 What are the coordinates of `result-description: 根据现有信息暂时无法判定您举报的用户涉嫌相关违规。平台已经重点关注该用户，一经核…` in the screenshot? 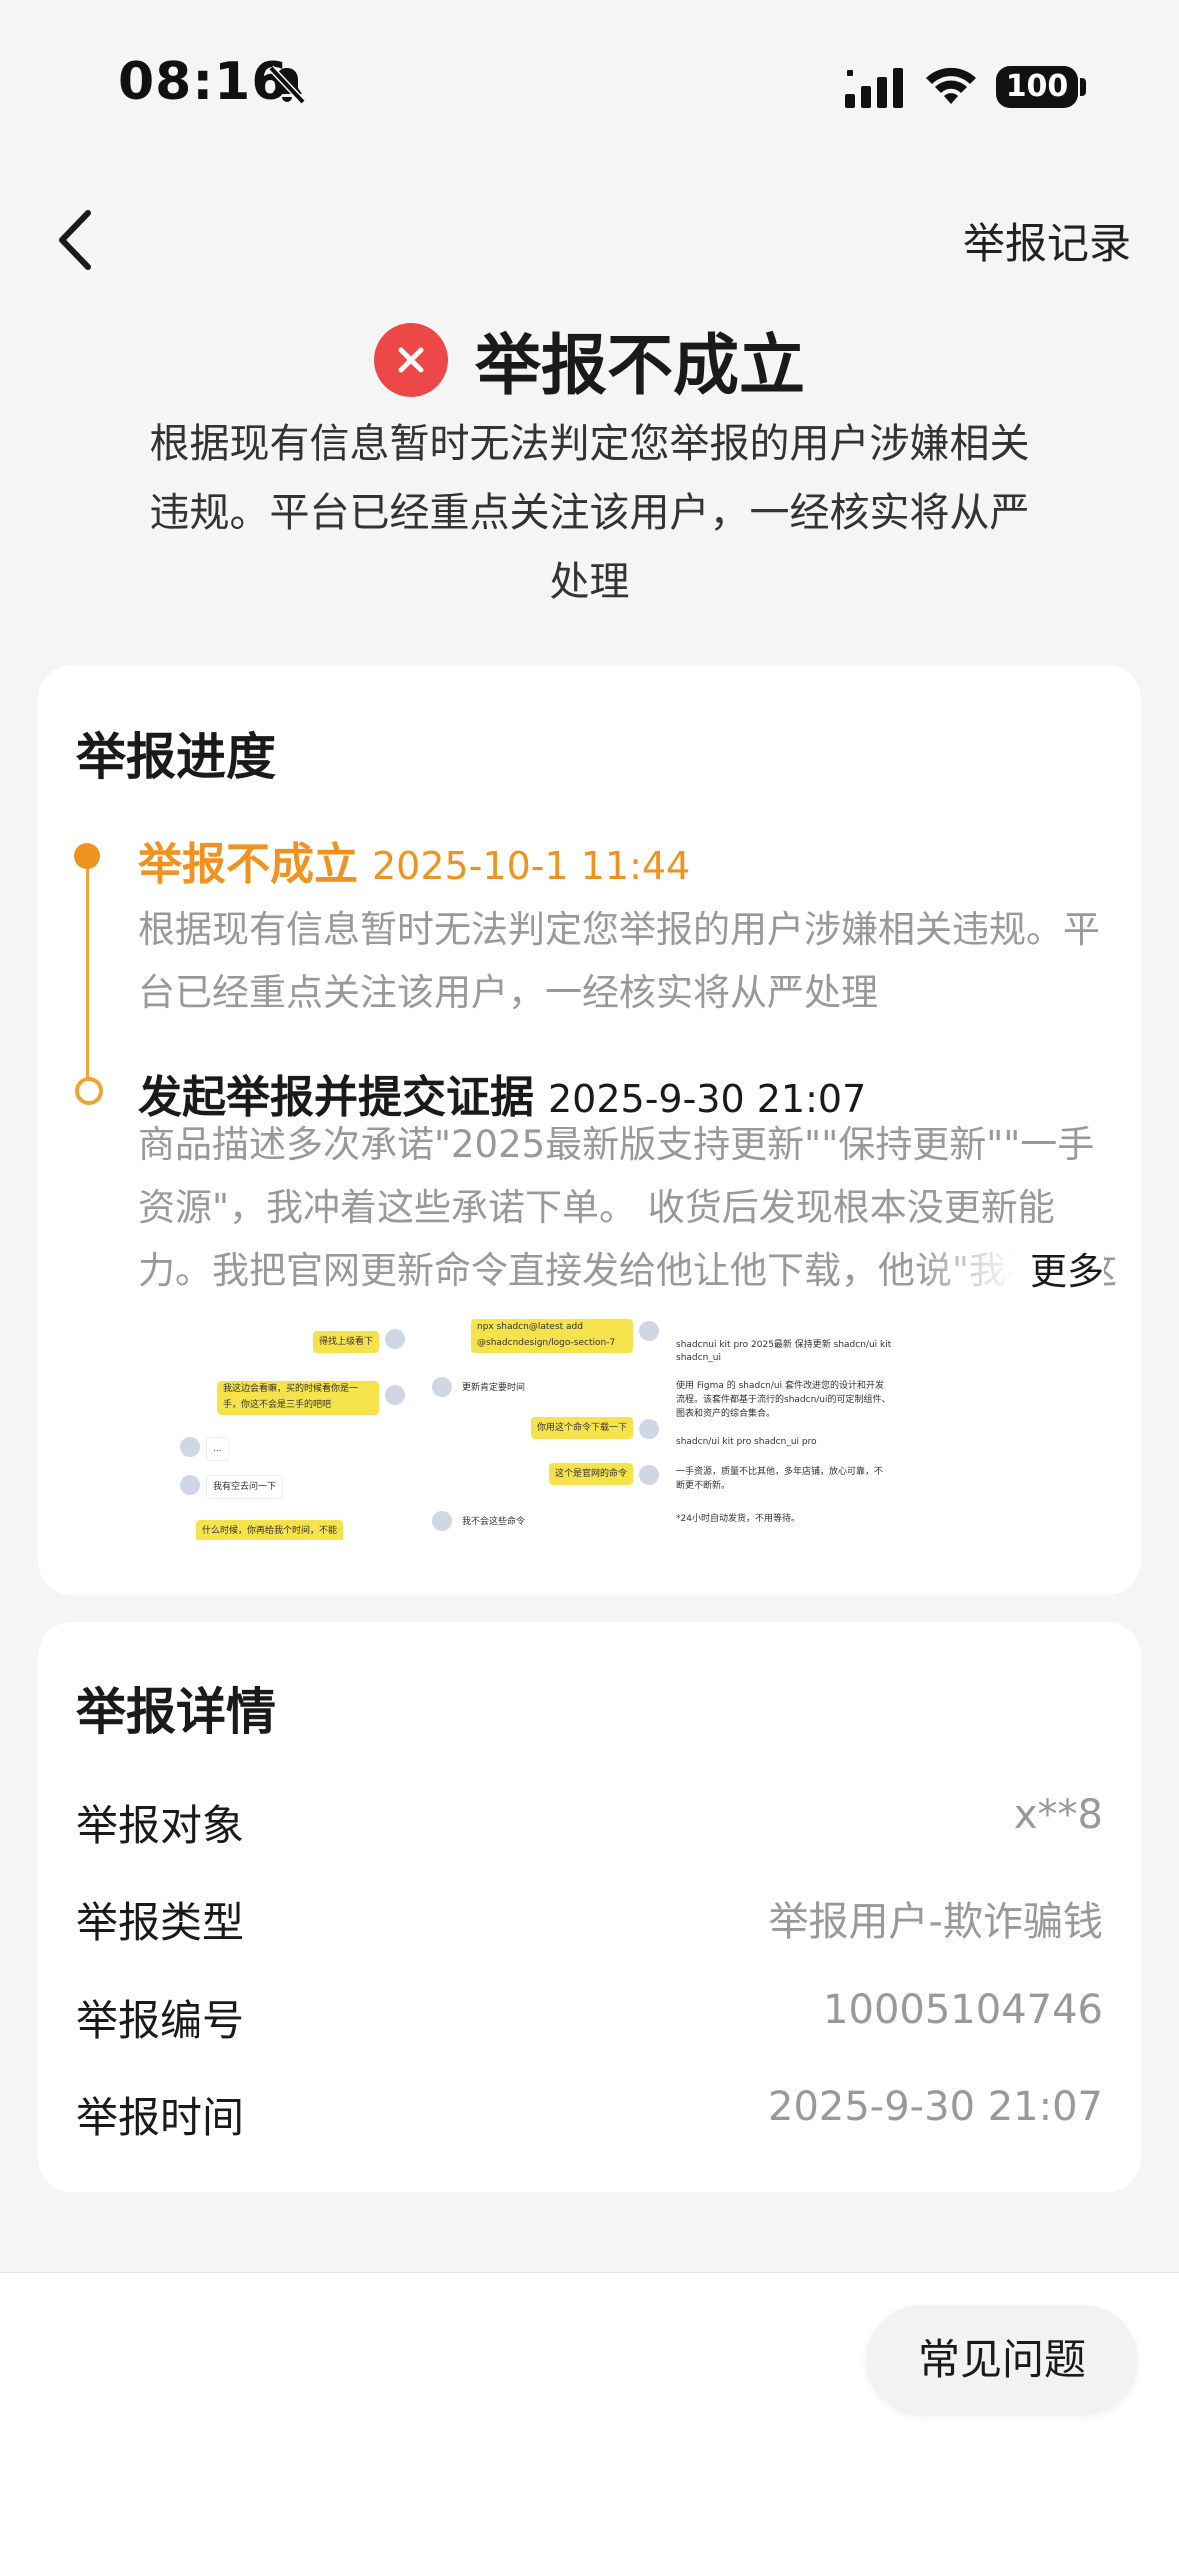 It's located at (589, 513).